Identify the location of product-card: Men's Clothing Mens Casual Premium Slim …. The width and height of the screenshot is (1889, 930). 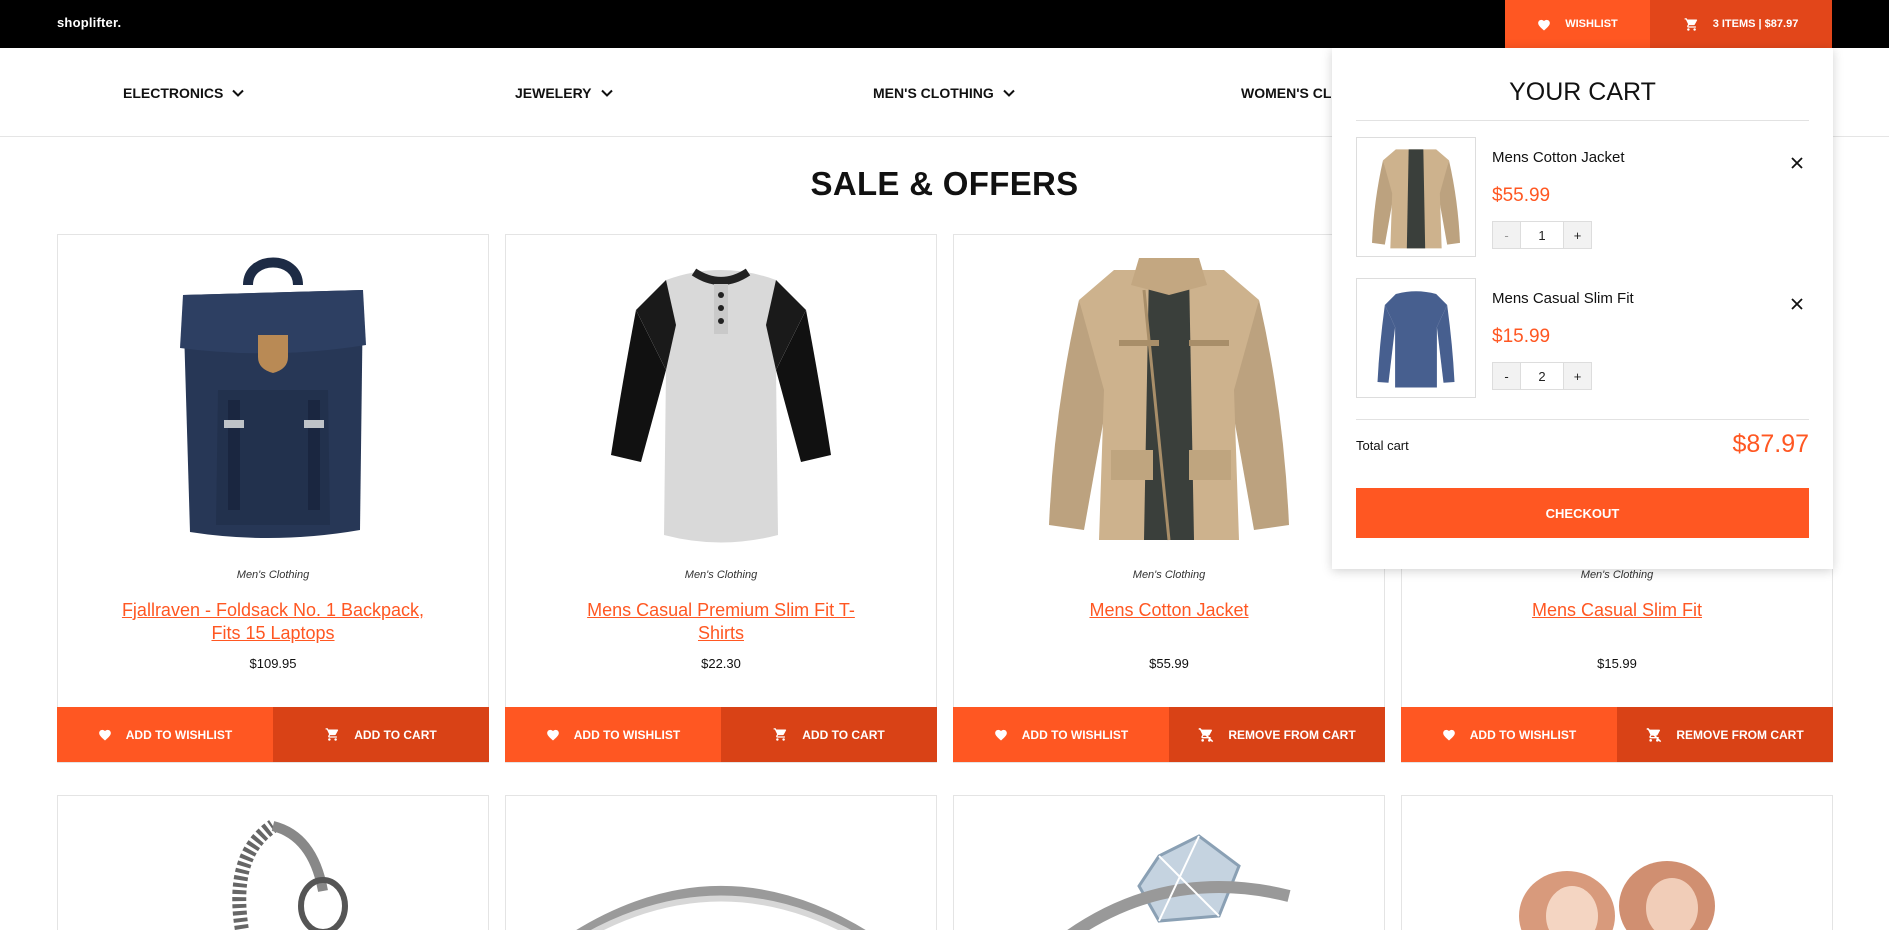
(721, 498).